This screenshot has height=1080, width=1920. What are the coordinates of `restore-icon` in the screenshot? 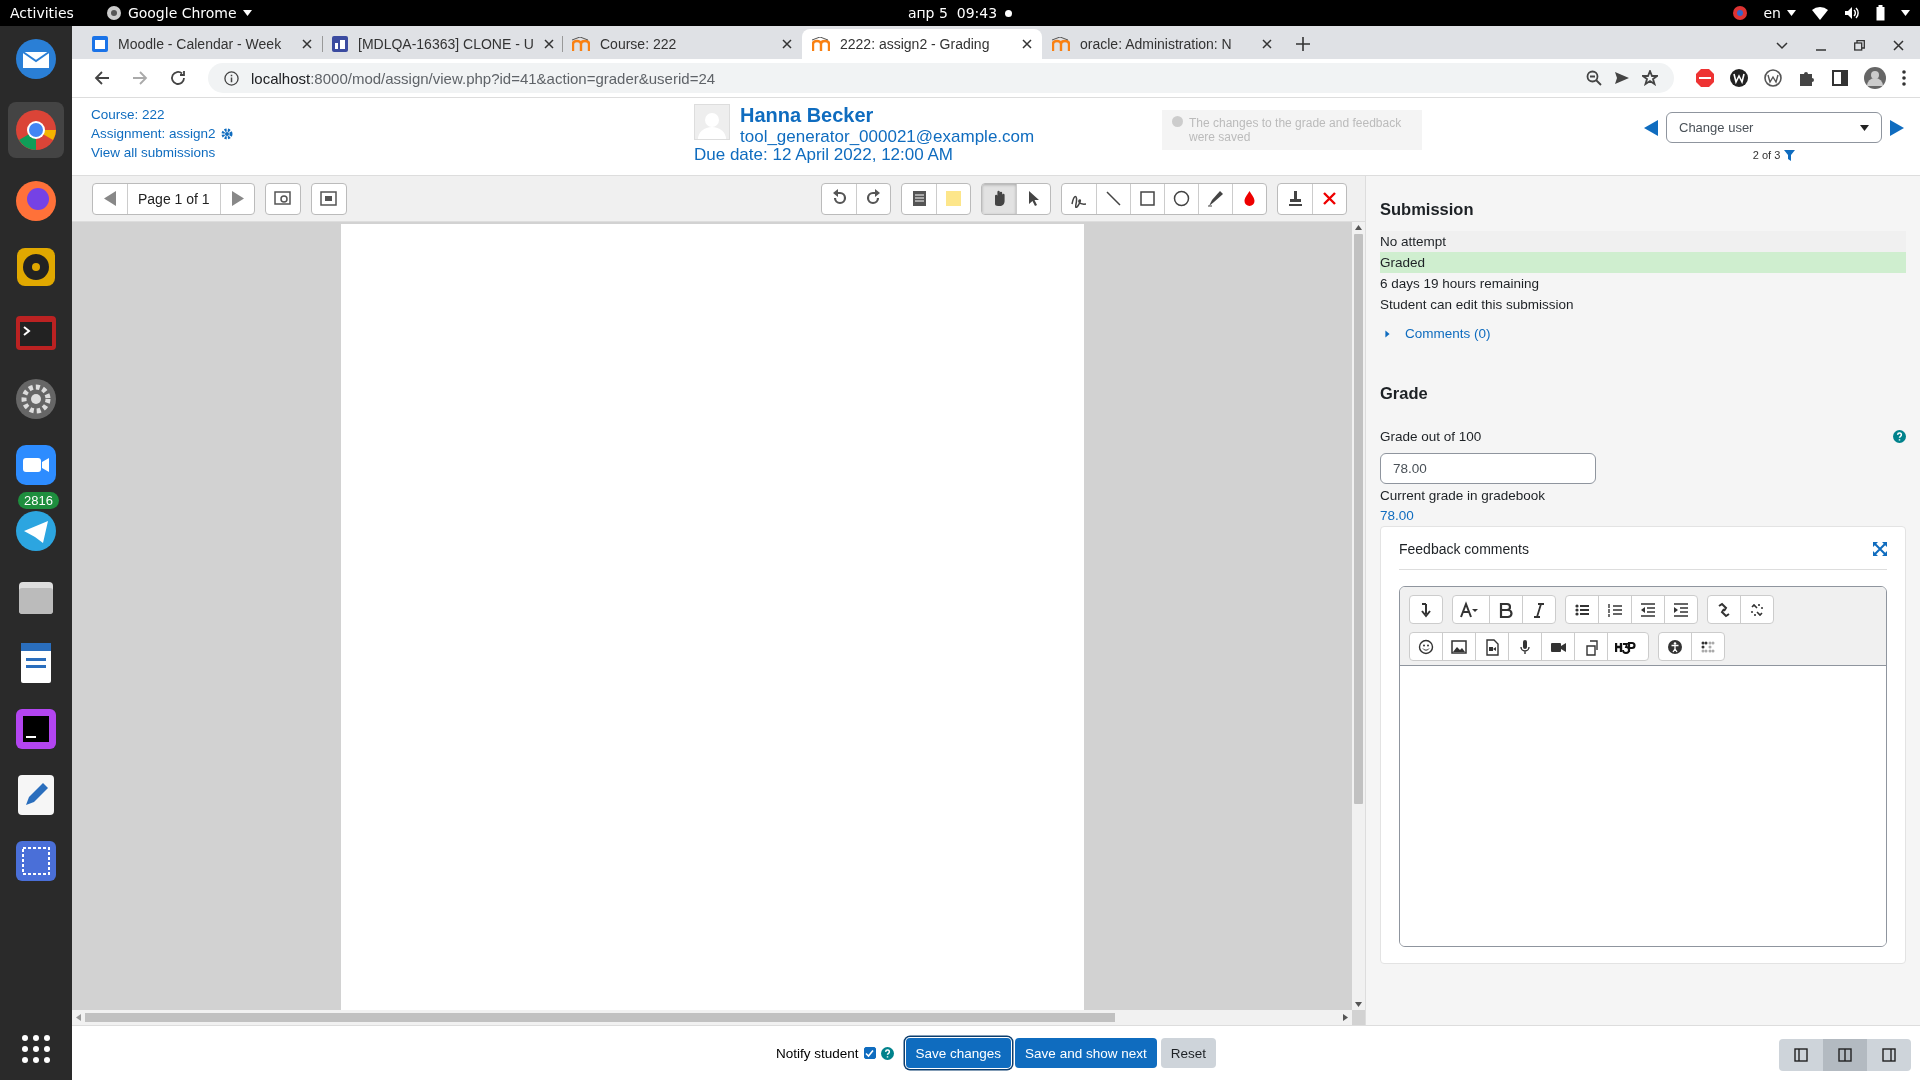 It's located at (1859, 45).